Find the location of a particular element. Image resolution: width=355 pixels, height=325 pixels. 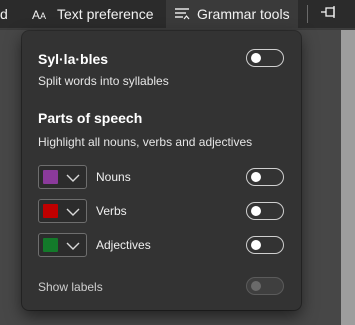

syllables-description: Split words into syllables is located at coordinates (103, 81).